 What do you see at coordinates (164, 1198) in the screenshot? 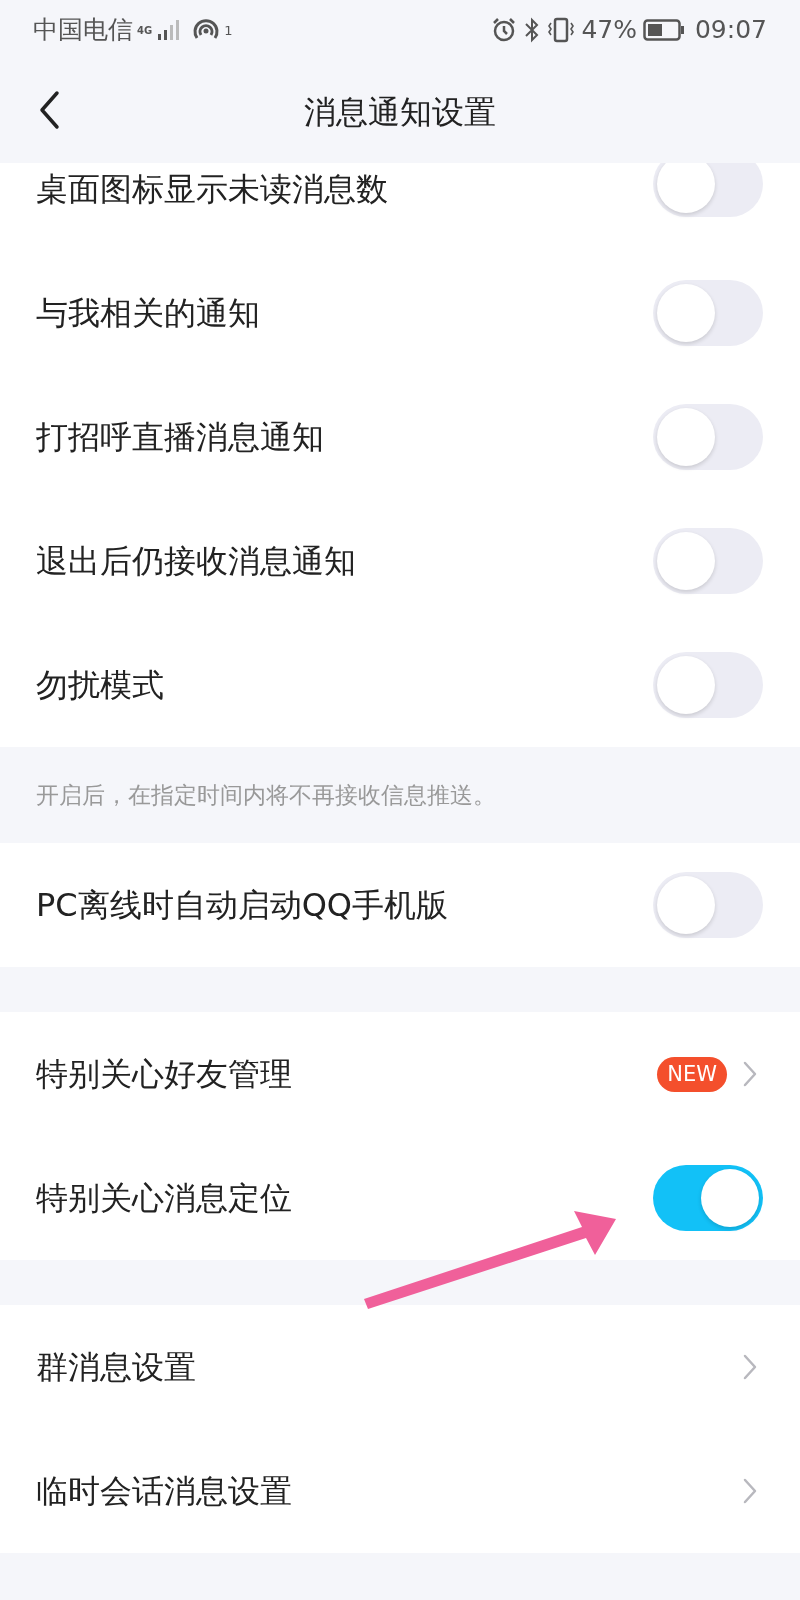
I see `setting-label: 特别关心消息定位` at bounding box center [164, 1198].